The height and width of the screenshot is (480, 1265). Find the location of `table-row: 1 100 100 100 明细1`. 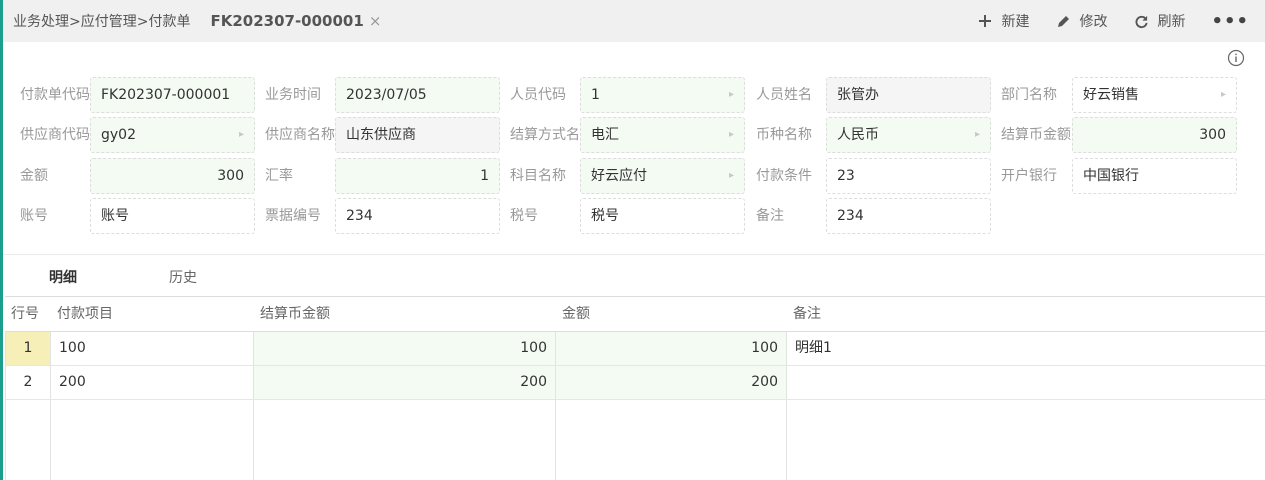

table-row: 1 100 100 100 明细1 is located at coordinates (635, 349).